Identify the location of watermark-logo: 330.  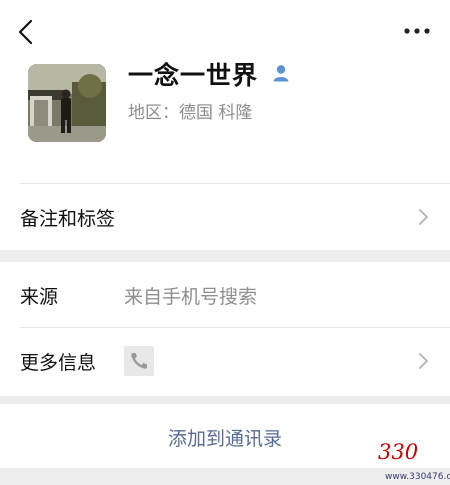
(398, 452).